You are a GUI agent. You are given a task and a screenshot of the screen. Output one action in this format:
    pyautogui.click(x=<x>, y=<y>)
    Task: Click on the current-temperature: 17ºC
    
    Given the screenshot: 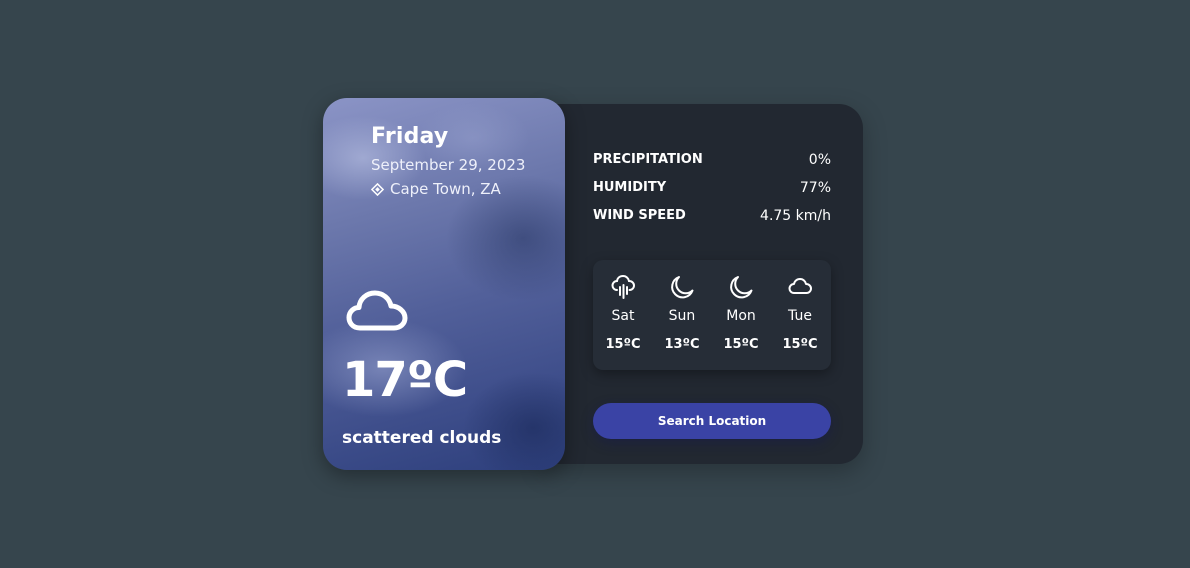 What is the action you would take?
    pyautogui.click(x=405, y=380)
    